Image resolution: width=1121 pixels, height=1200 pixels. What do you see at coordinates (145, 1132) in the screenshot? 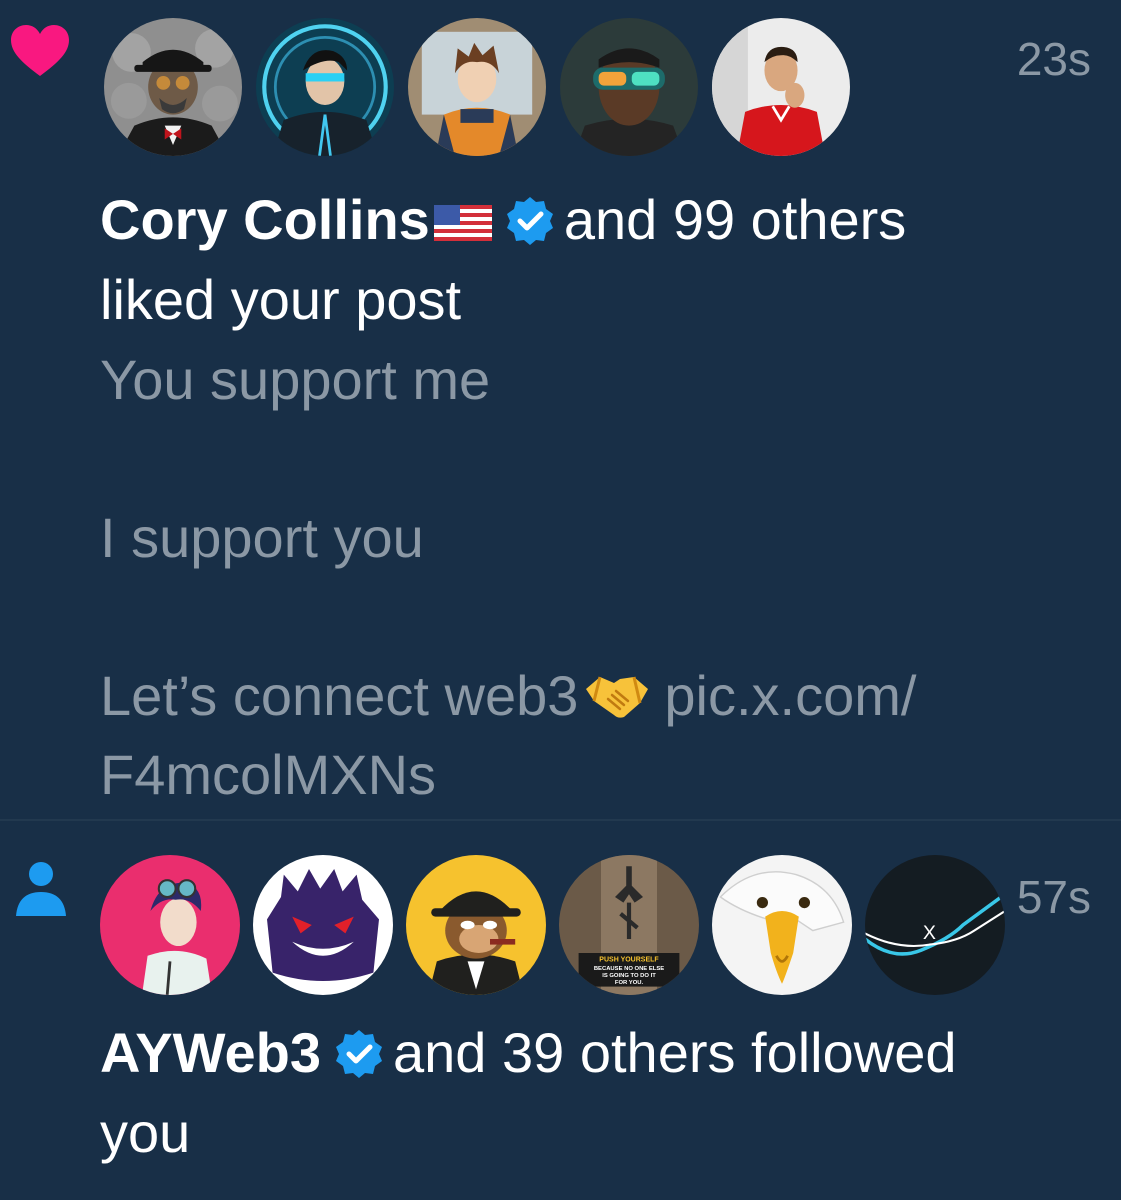
I see `action-text-continued: you` at bounding box center [145, 1132].